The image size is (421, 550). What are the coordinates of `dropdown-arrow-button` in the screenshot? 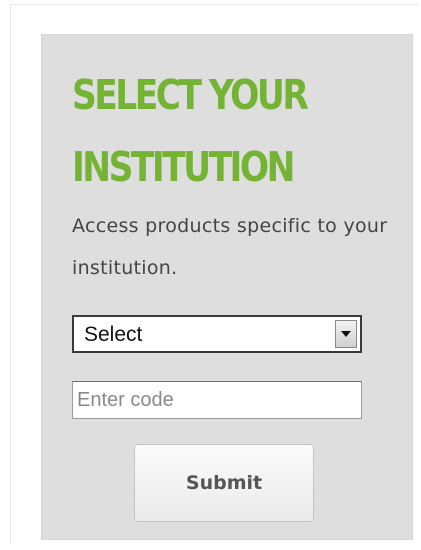 It's located at (346, 334).